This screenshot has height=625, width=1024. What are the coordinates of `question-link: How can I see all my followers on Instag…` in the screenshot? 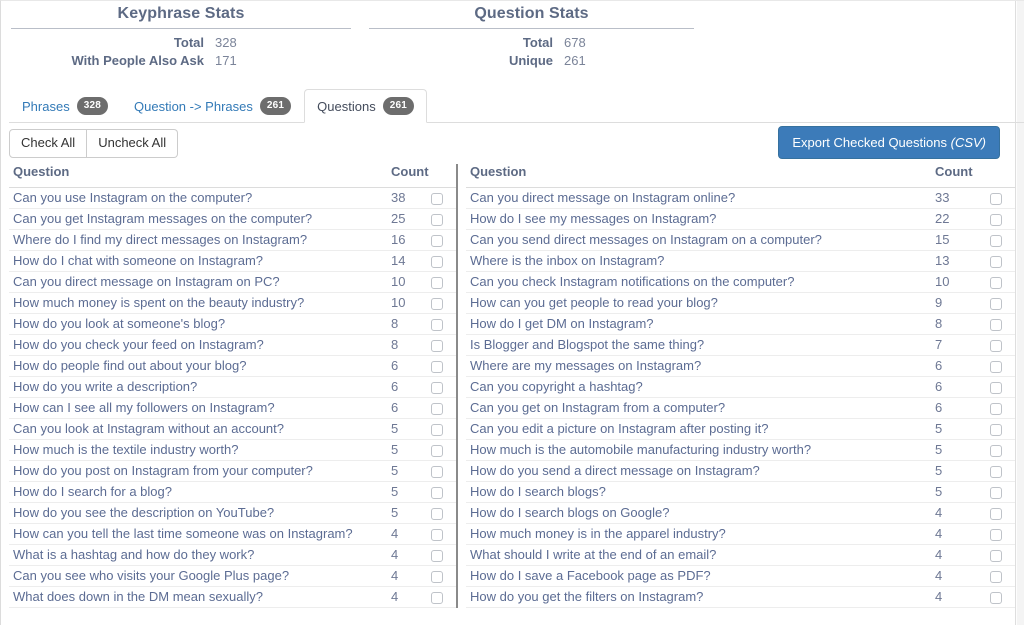 It's located at (144, 407).